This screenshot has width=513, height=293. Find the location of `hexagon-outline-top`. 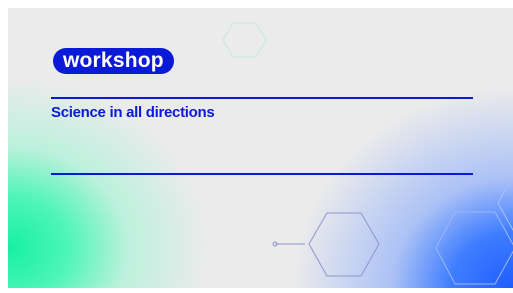

hexagon-outline-top is located at coordinates (244, 40).